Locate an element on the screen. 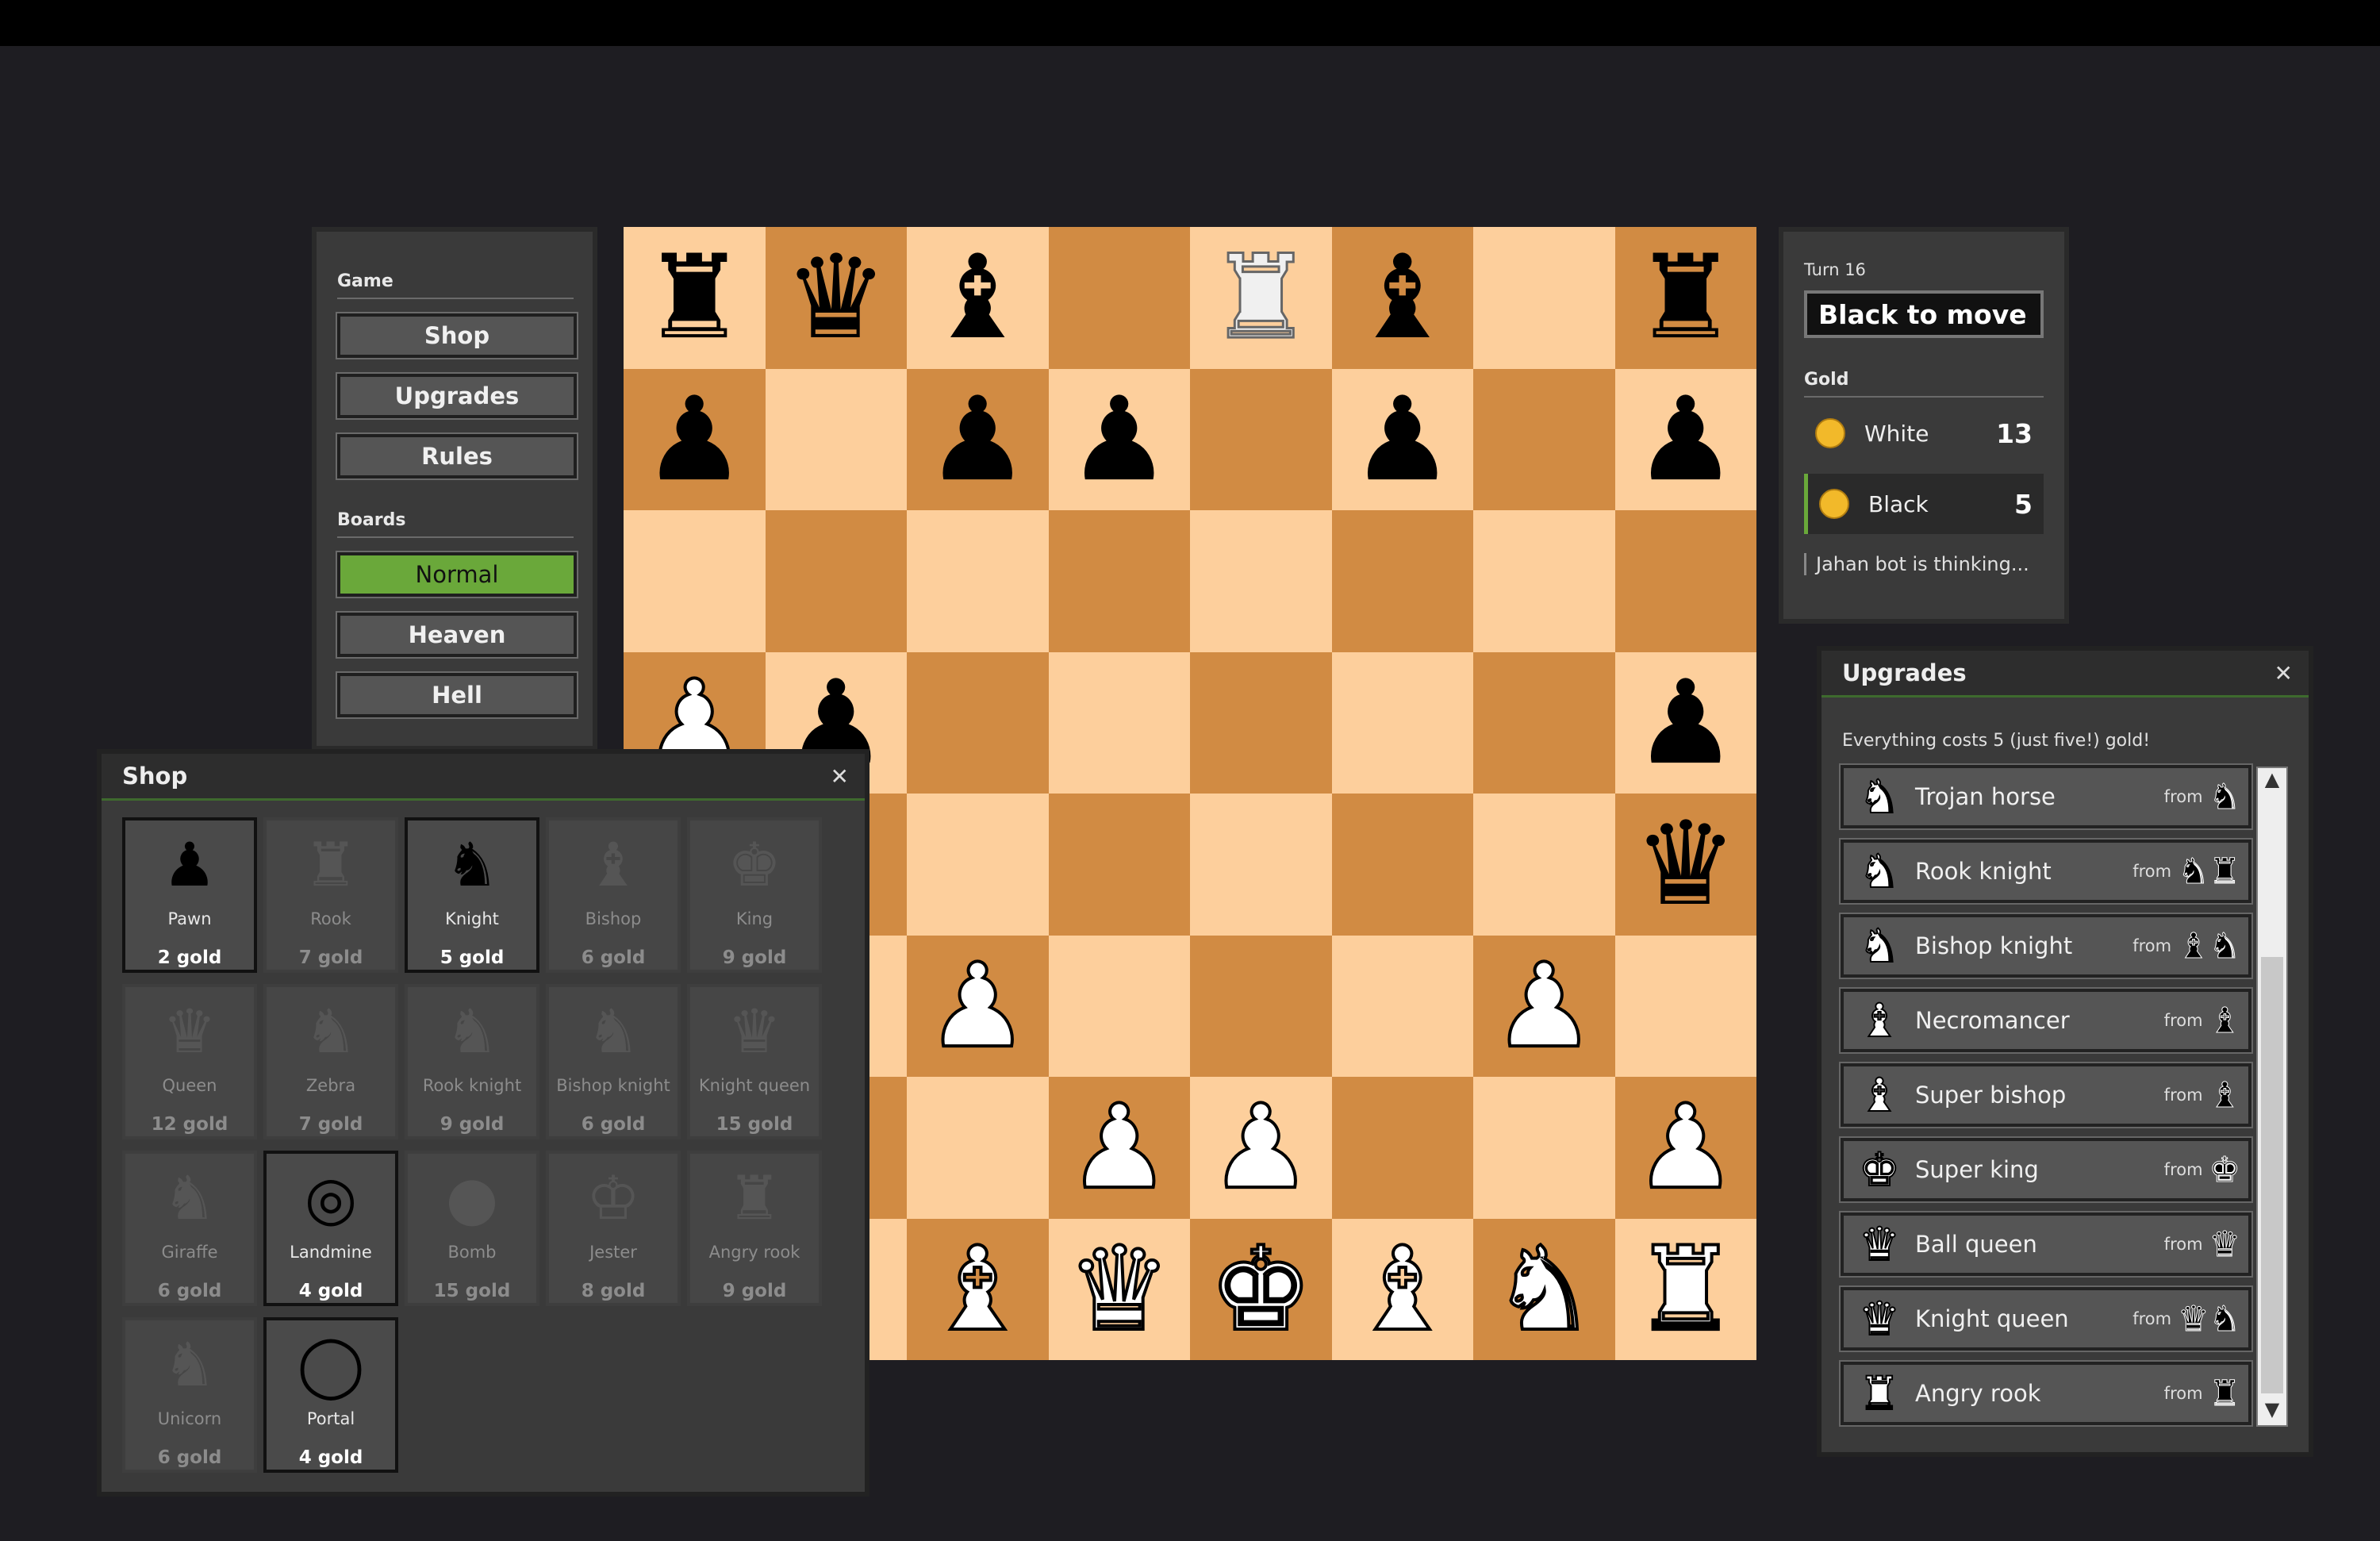  shop-item: ♞ Knight 5 gold is located at coordinates (472, 895).